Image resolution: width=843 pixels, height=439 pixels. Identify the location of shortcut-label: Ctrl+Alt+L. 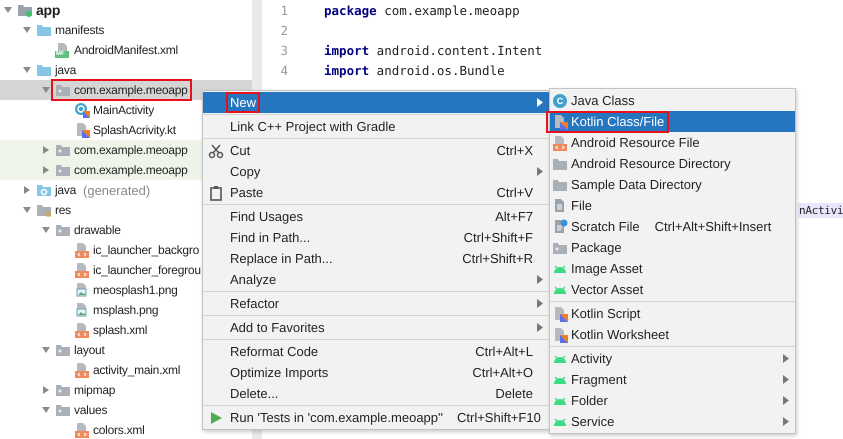
(504, 351).